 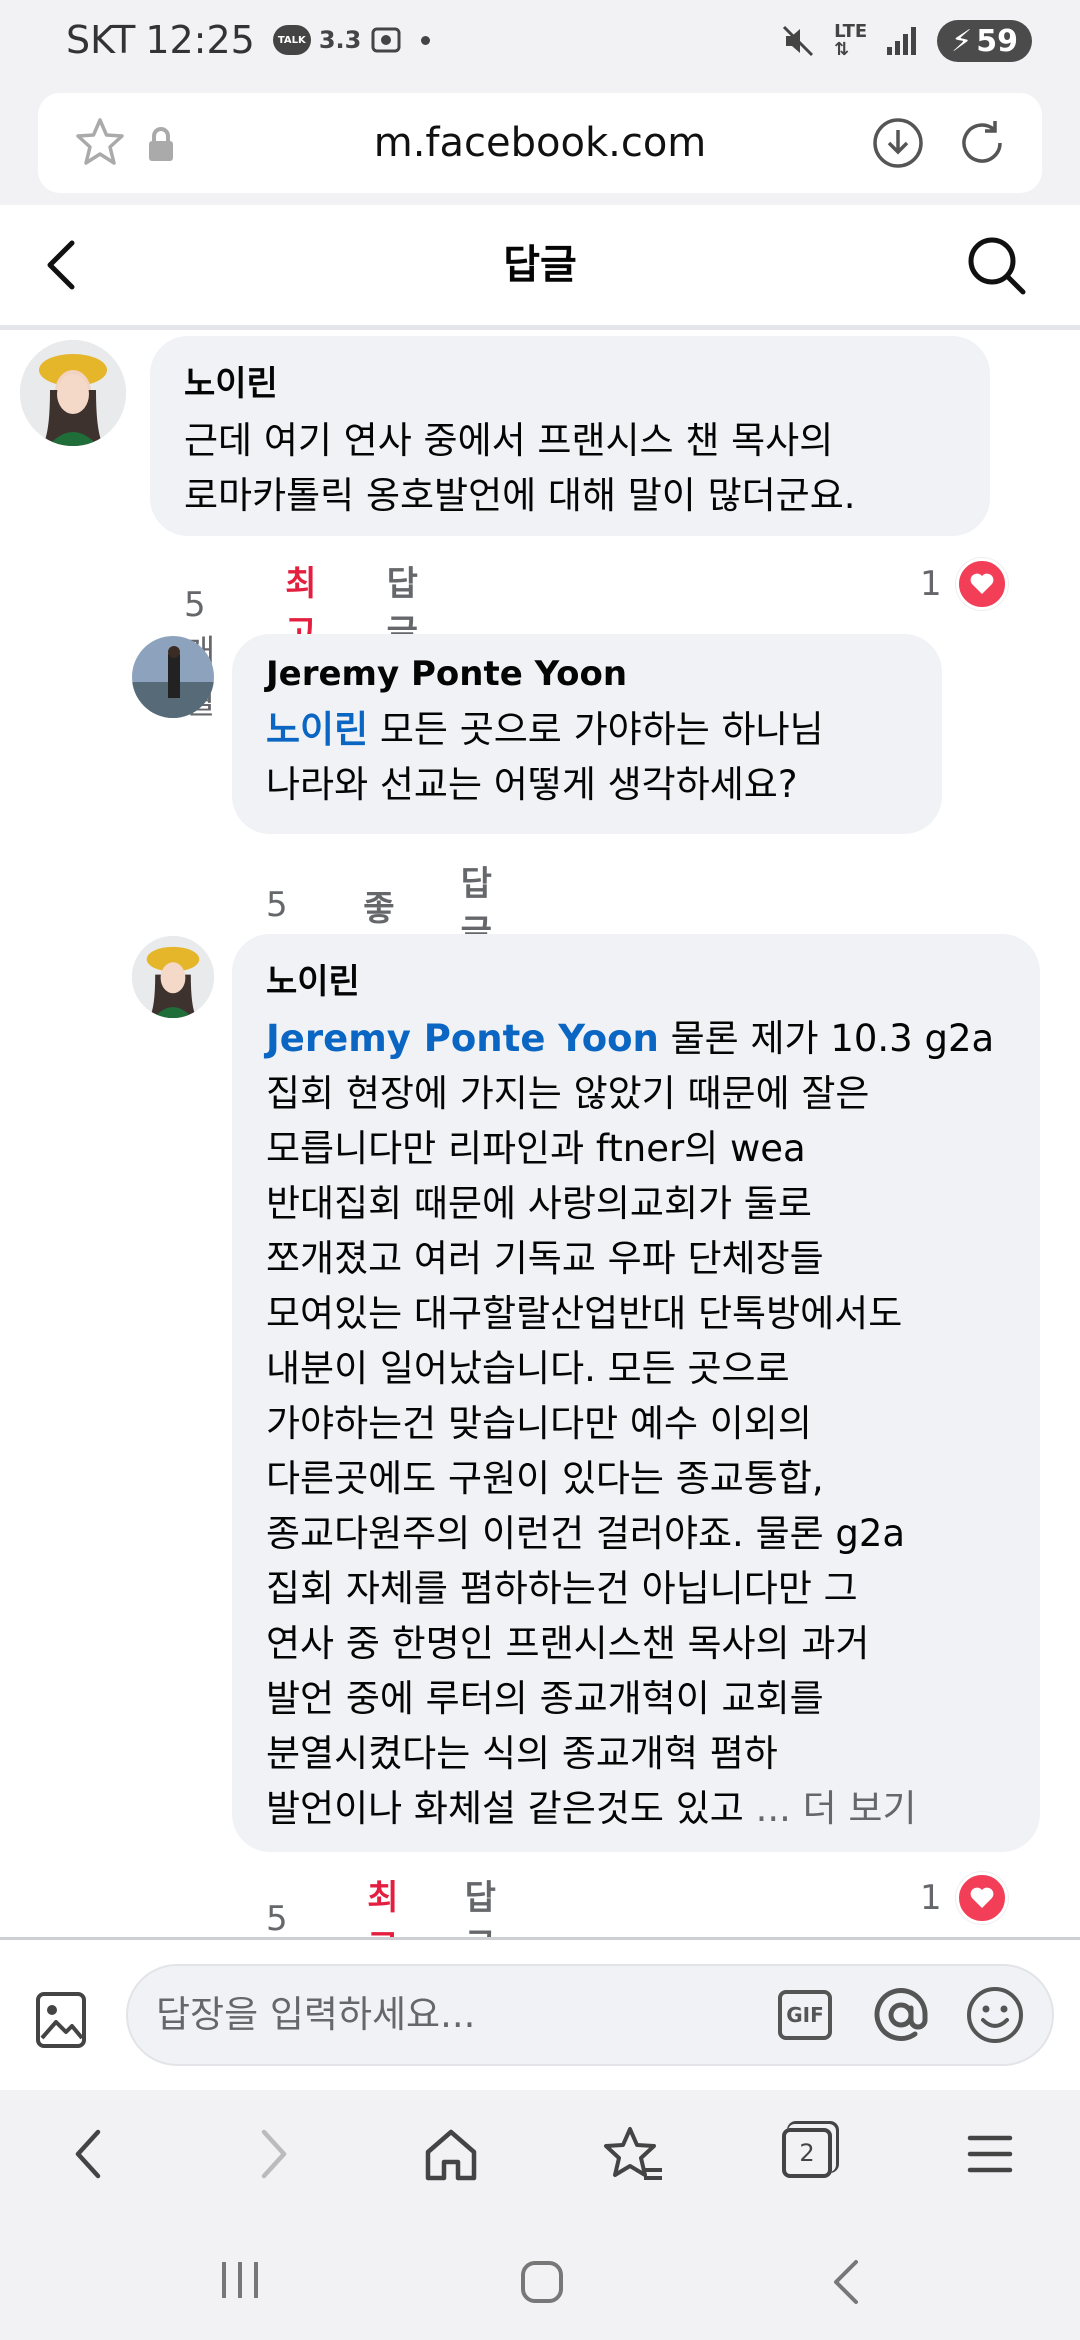 I want to click on page-header: 답글, so click(x=540, y=267).